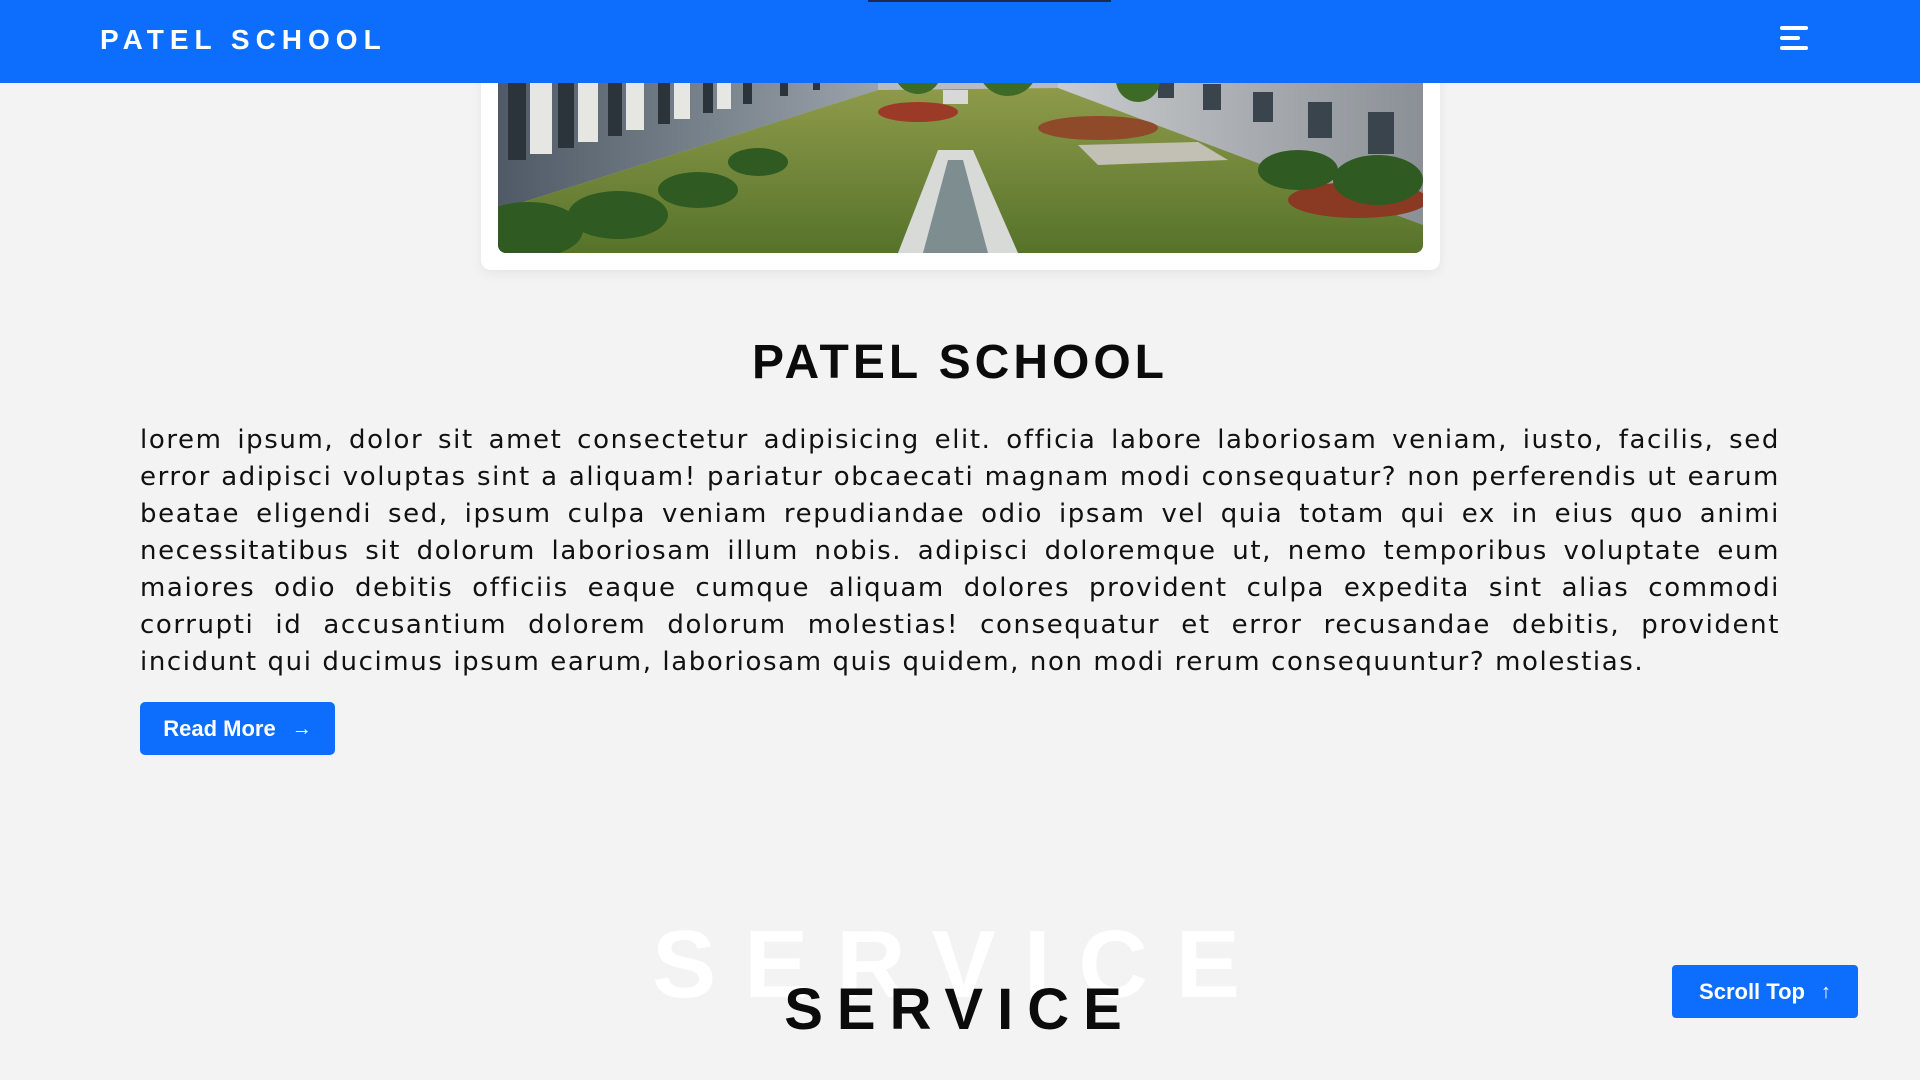 The image size is (1920, 1080). Describe the element at coordinates (1825, 991) in the screenshot. I see `arrow-up-icon: ↑` at that location.